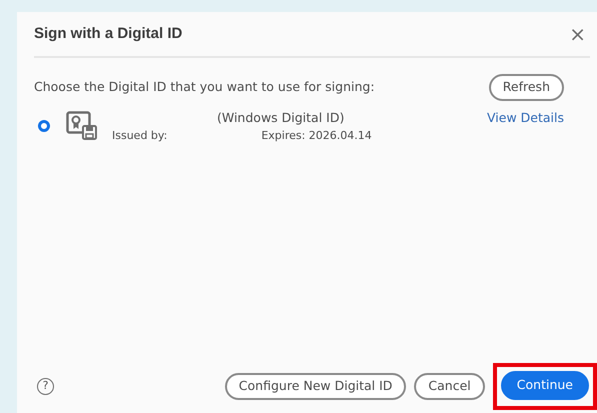 The height and width of the screenshot is (413, 597). I want to click on id-type-text: (Windows Digital ID), so click(280, 117).